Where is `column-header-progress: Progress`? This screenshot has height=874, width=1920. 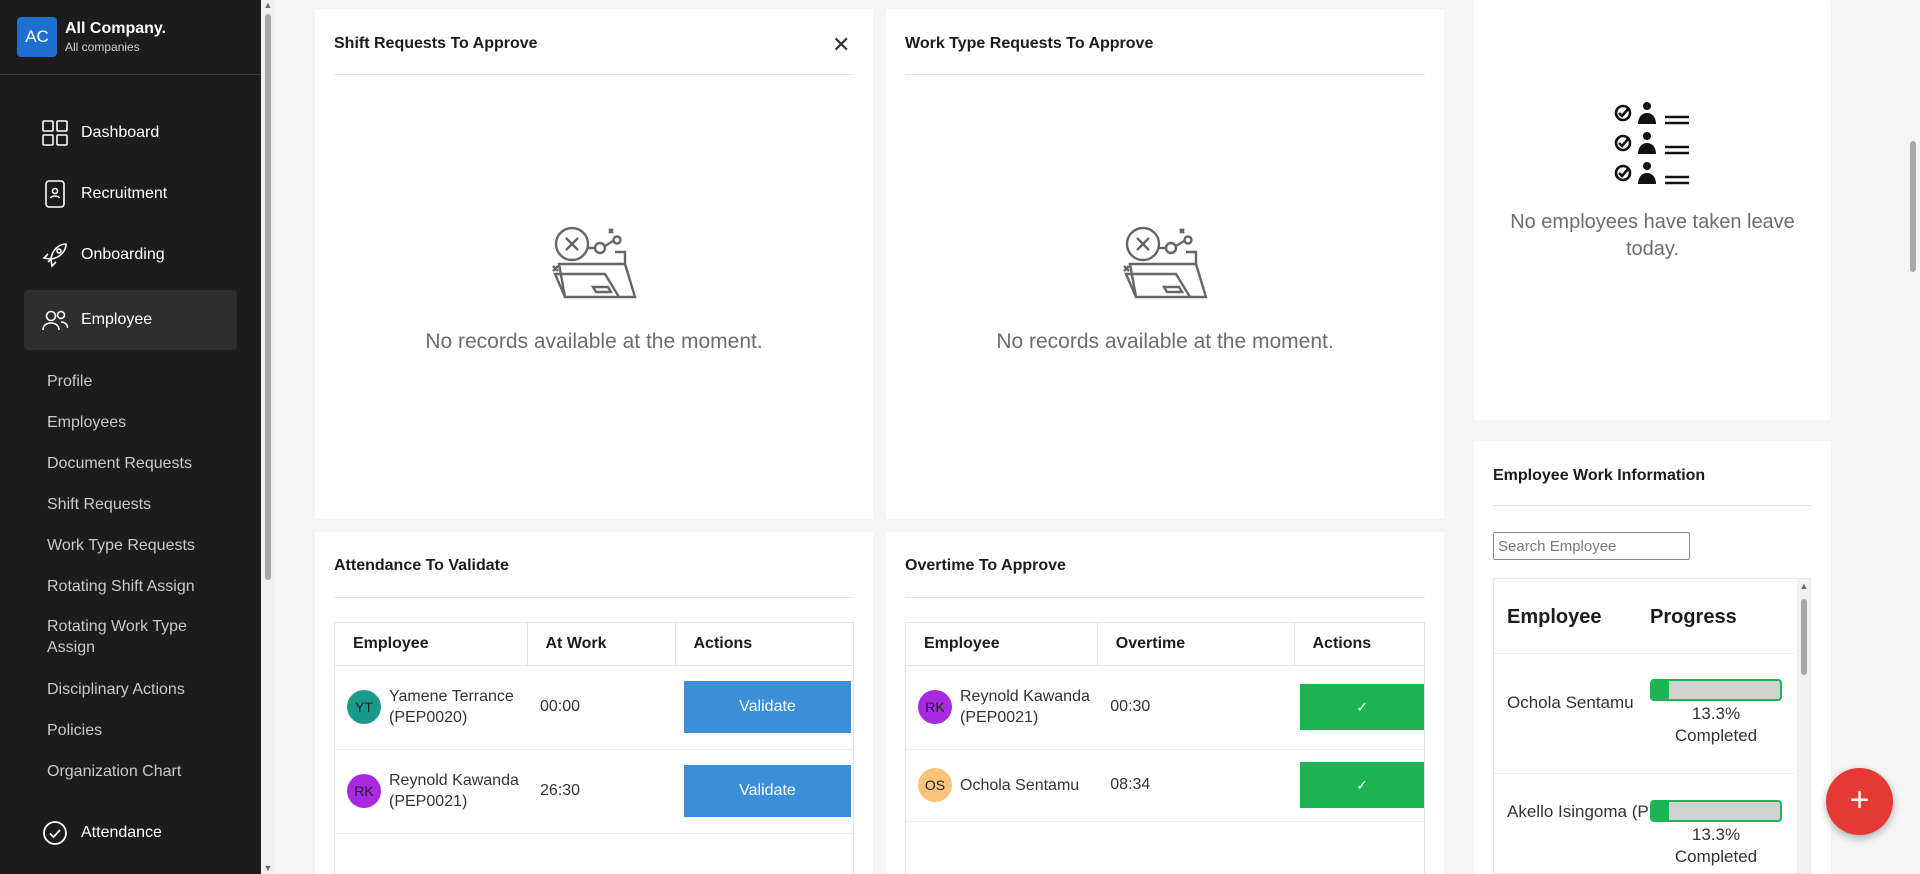 column-header-progress: Progress is located at coordinates (1693, 617).